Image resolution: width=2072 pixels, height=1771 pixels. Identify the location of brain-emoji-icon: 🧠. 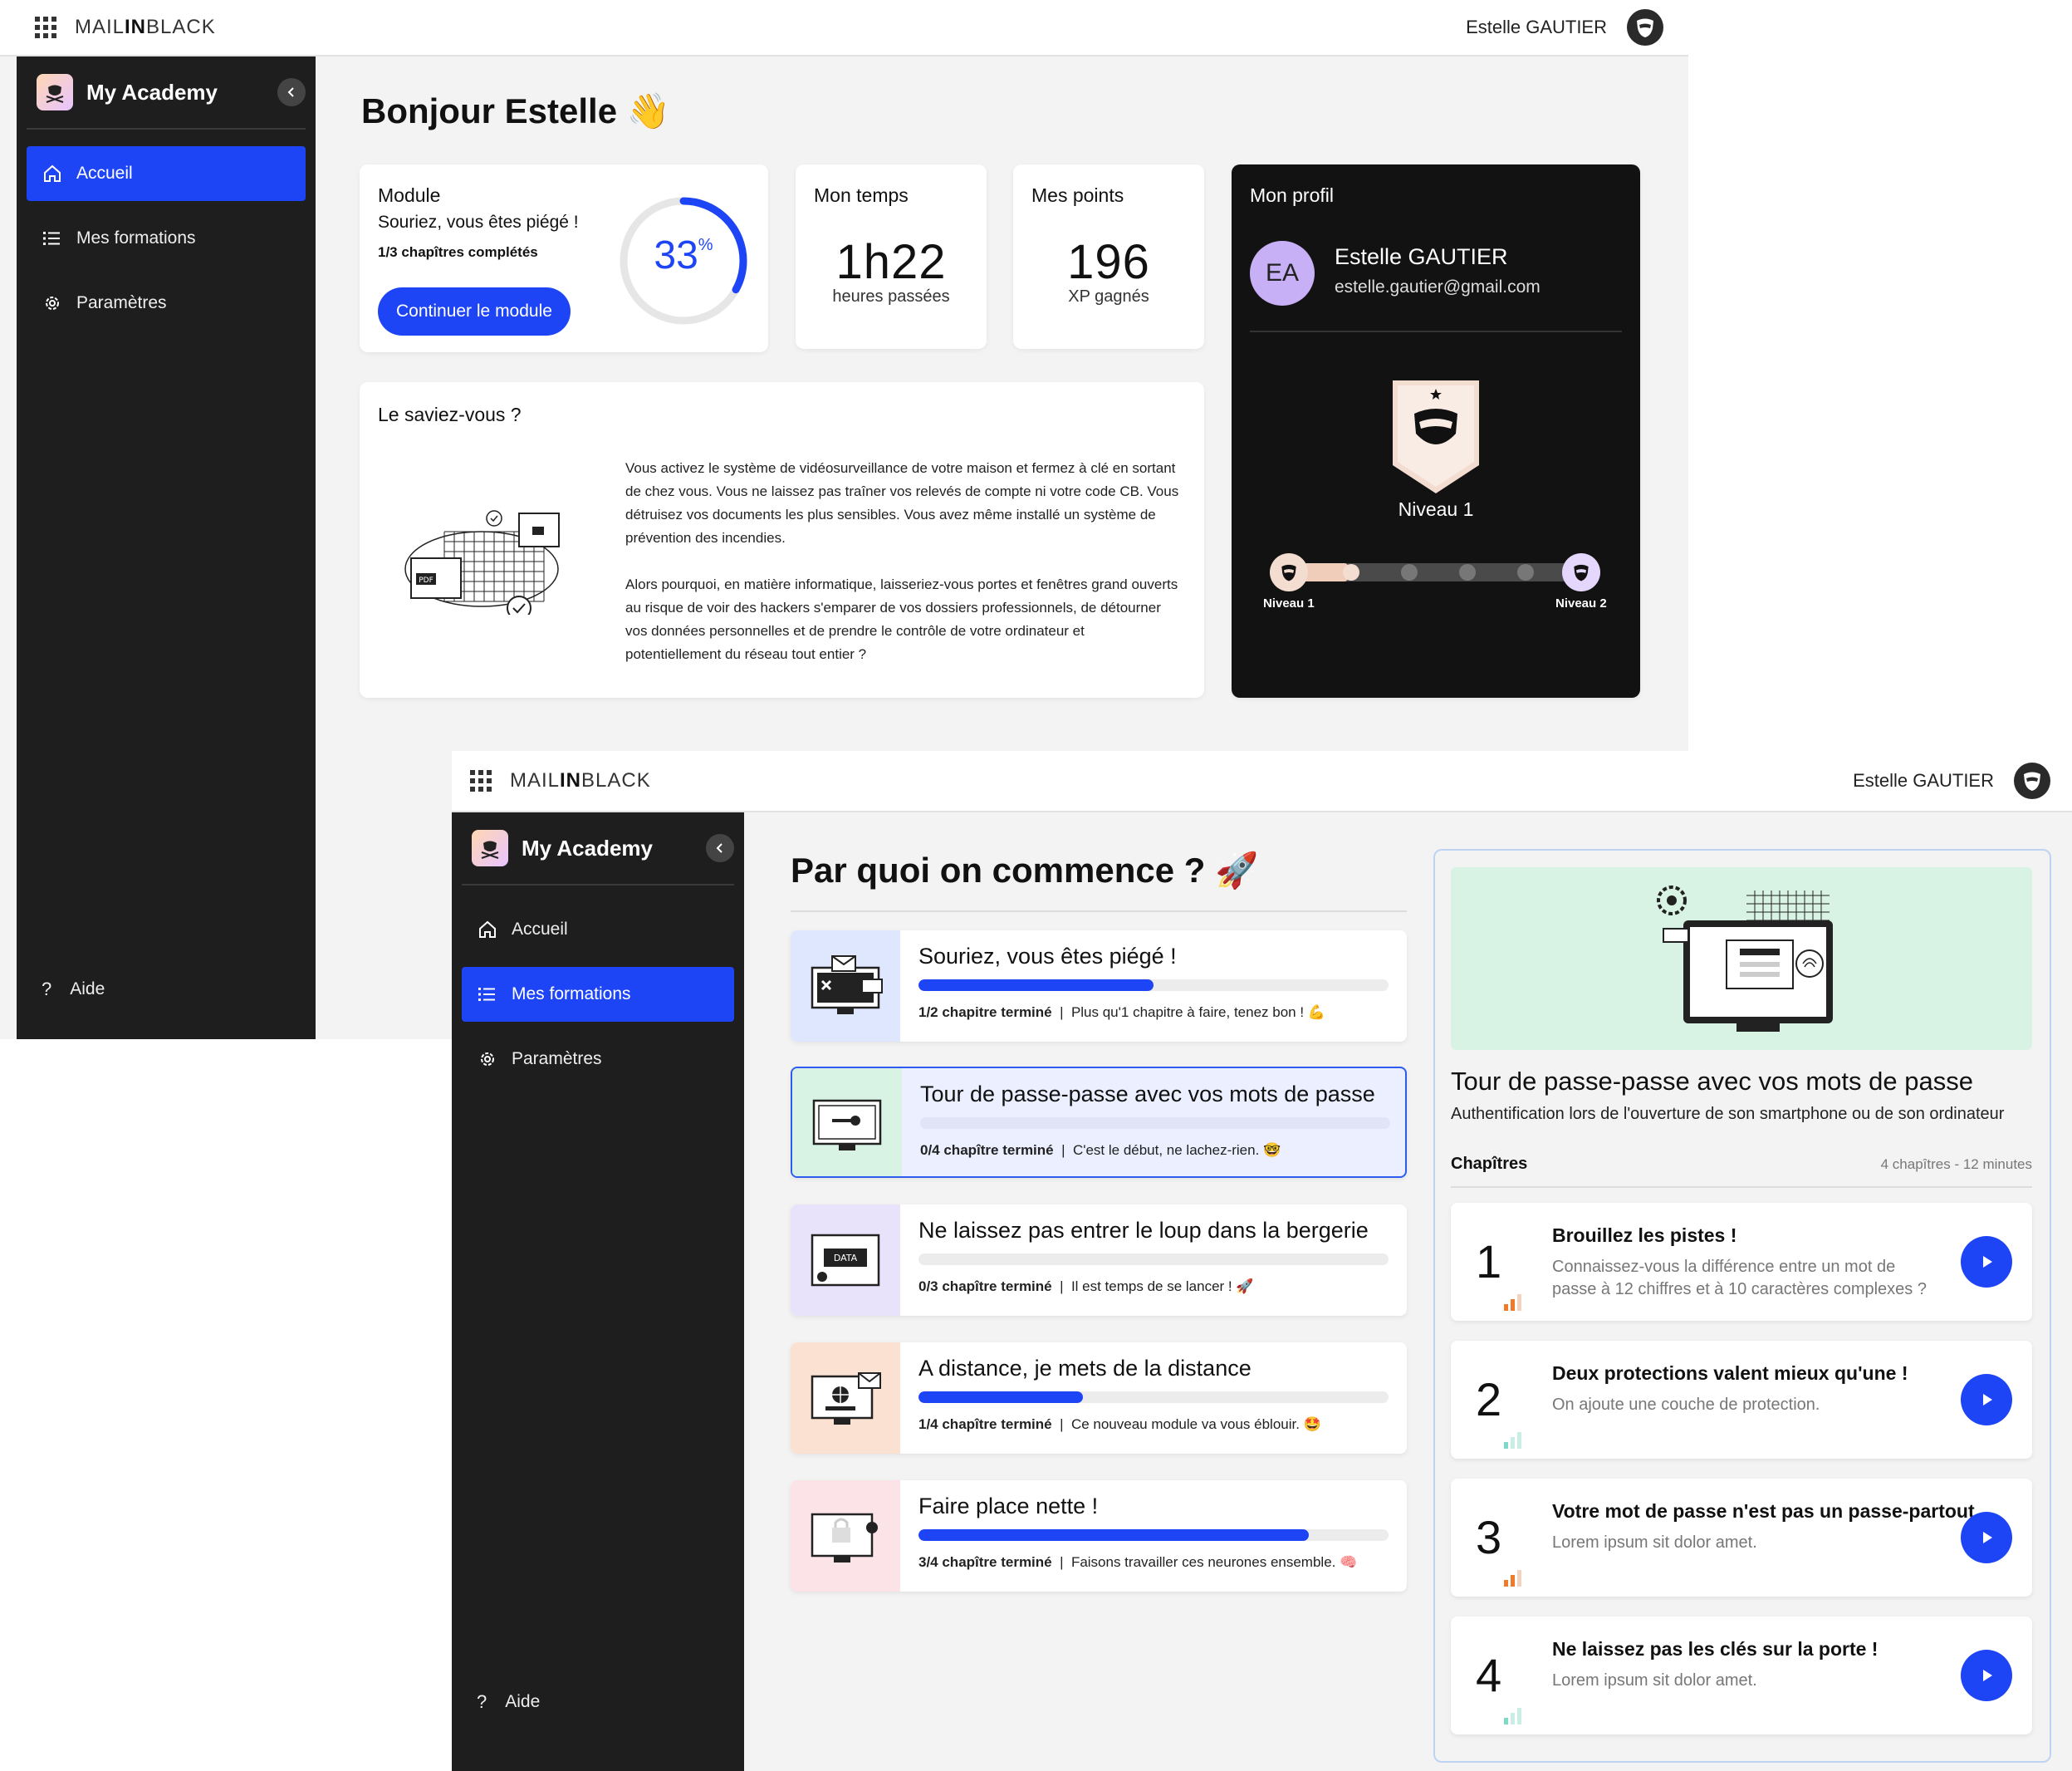
(1349, 1562).